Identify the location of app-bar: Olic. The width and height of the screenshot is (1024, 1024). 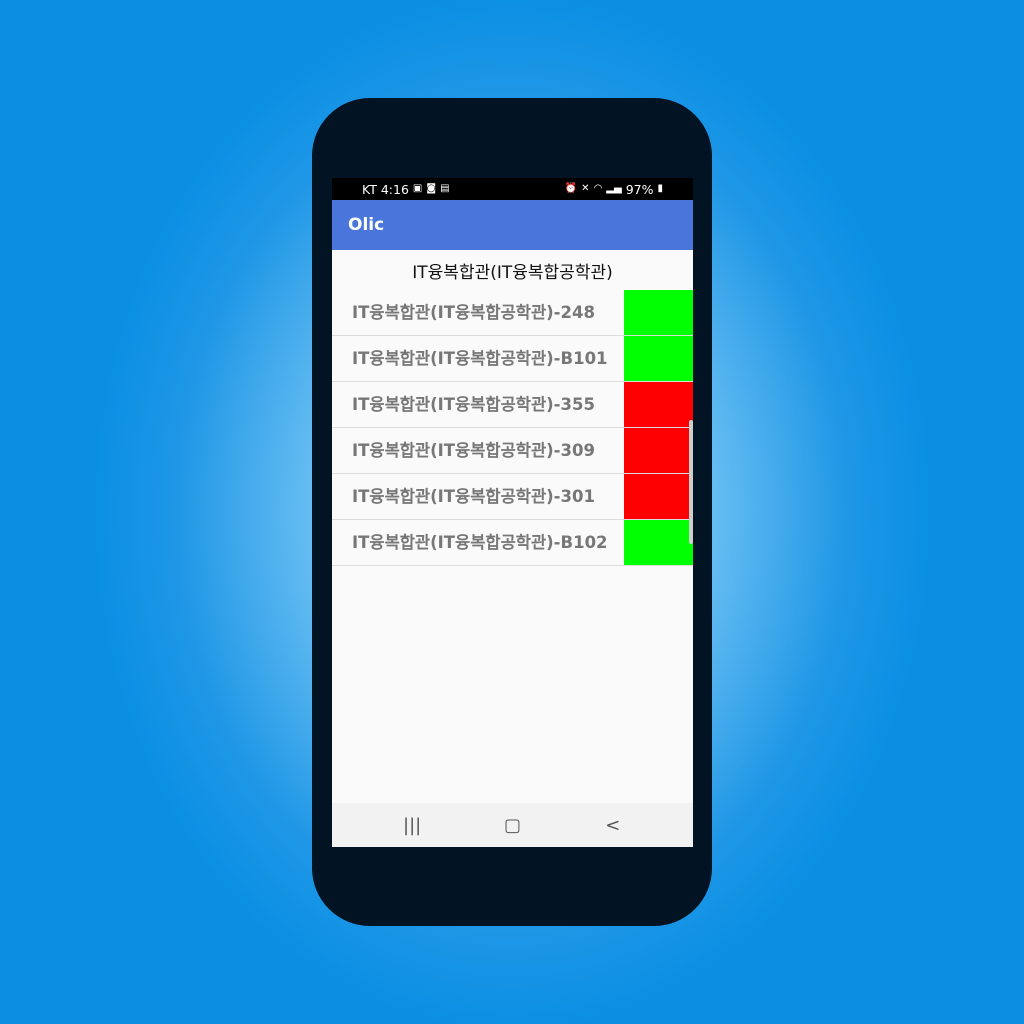
(512, 225).